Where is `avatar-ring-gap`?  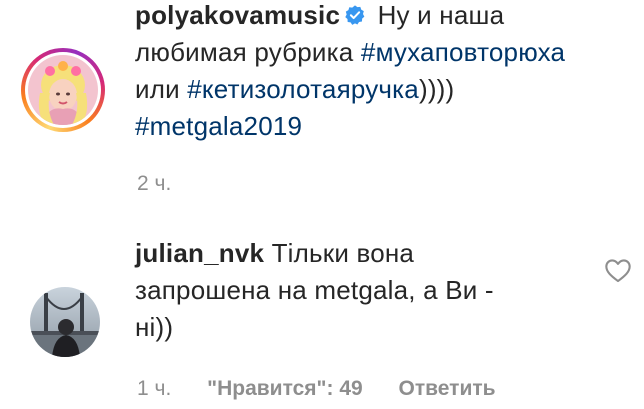 avatar-ring-gap is located at coordinates (63, 90).